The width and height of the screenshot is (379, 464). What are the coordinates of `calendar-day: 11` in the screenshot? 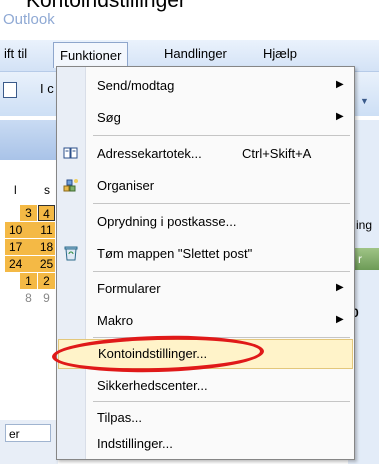 It's located at (46, 230).